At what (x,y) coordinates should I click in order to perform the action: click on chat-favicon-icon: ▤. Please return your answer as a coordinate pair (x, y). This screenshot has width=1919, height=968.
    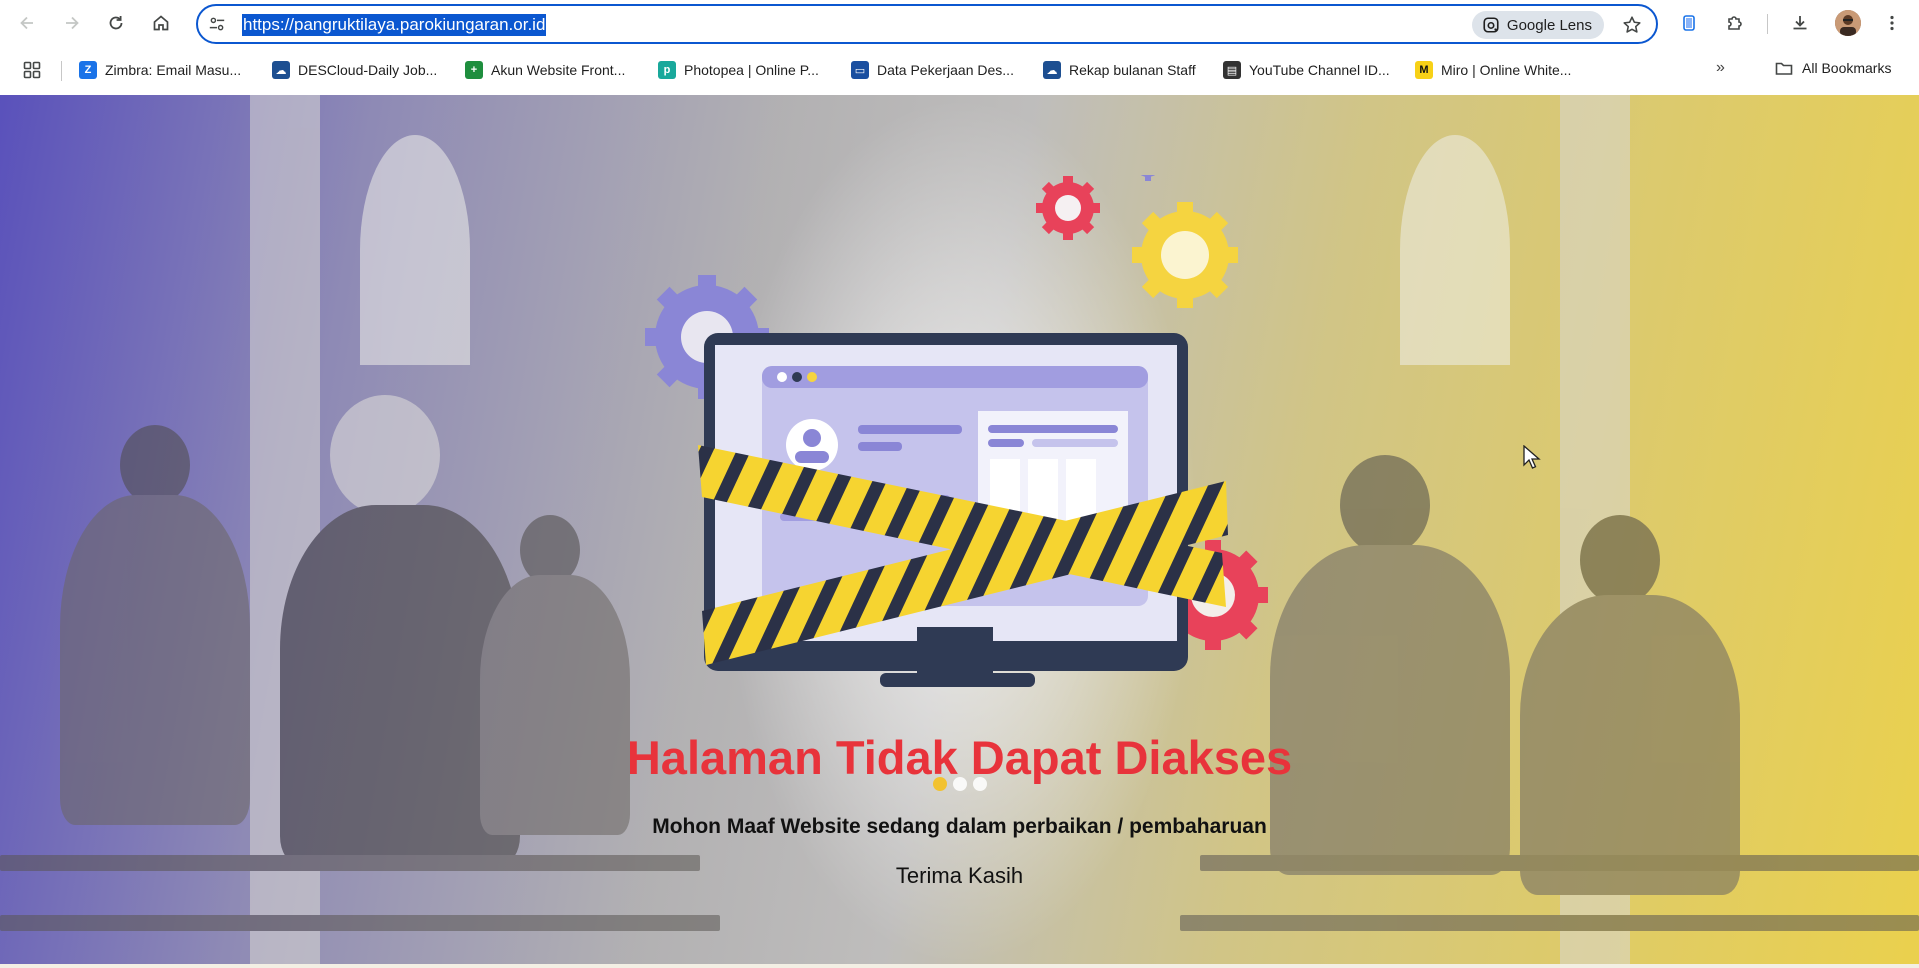
    Looking at the image, I should click on (1232, 70).